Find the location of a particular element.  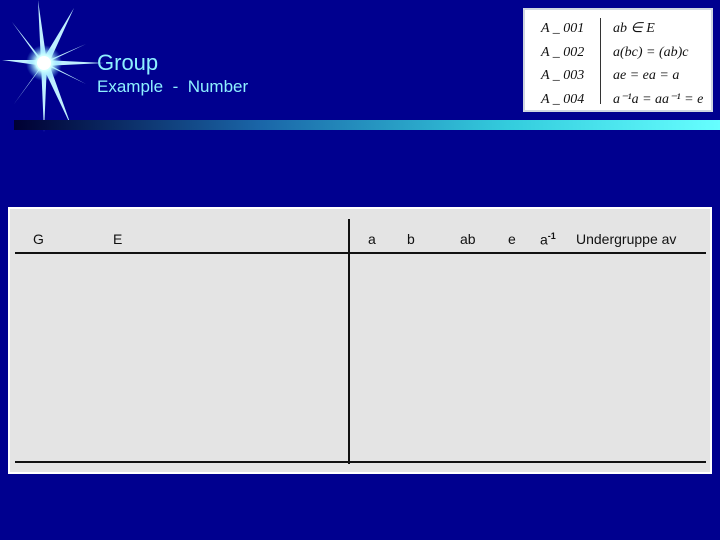

axiom-ids: A _ 001 A _ 002 A _ 003 A _ 004 is located at coordinates (562, 66).